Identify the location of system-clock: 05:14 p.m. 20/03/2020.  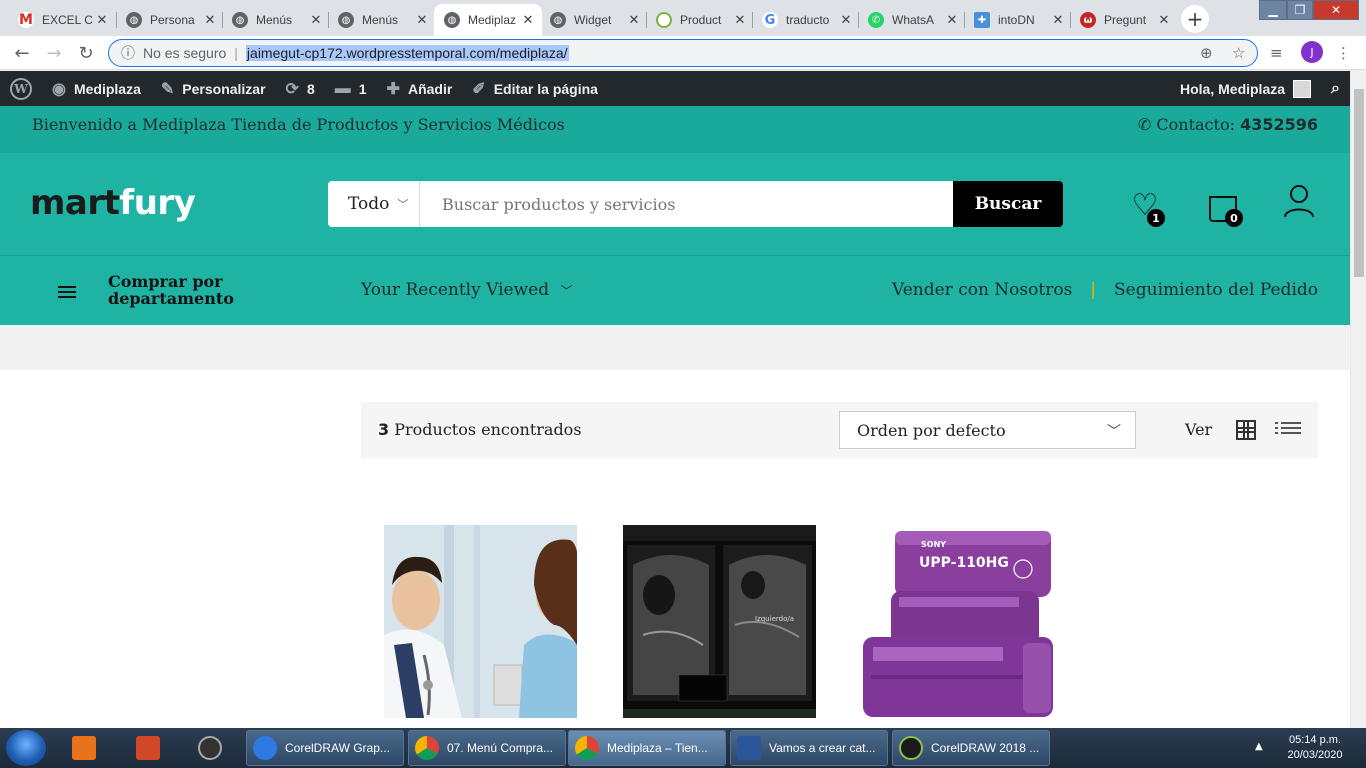
(1315, 748).